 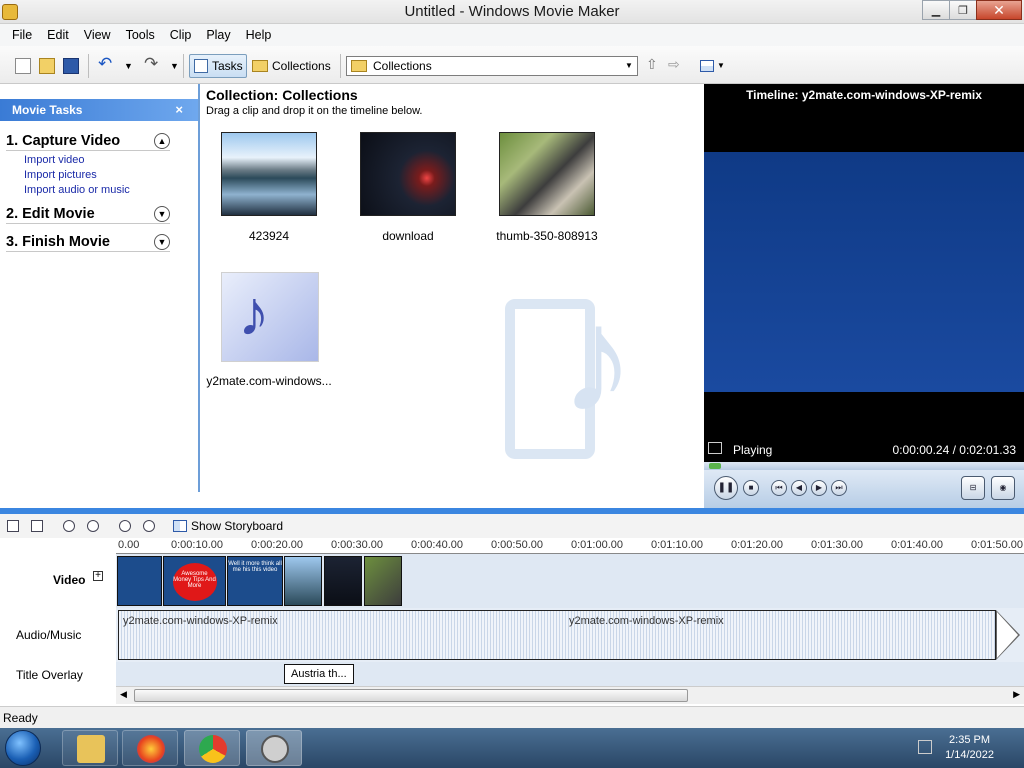 I want to click on playback-status: Playing, so click(x=753, y=450).